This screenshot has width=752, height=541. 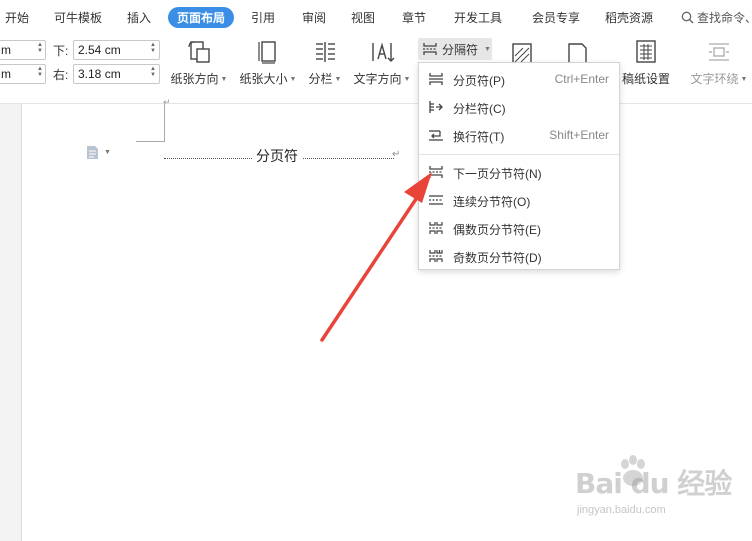 What do you see at coordinates (633, 470) in the screenshot?
I see `paw-logo-icon` at bounding box center [633, 470].